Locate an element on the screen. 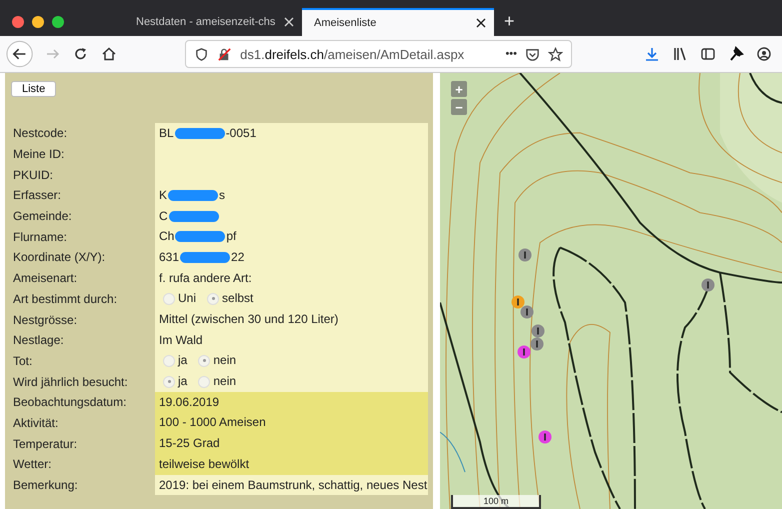  pocket-icon is located at coordinates (532, 54).